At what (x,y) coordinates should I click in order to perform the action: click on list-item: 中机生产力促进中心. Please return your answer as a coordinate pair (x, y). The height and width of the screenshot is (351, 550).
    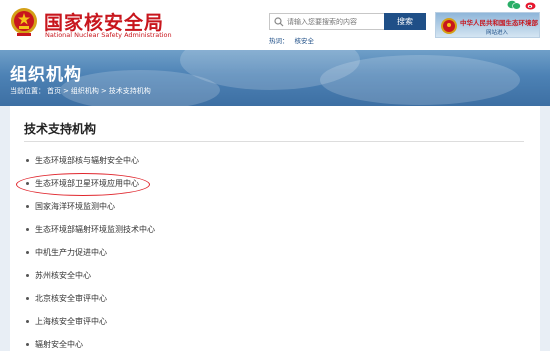
    Looking at the image, I should click on (65, 254).